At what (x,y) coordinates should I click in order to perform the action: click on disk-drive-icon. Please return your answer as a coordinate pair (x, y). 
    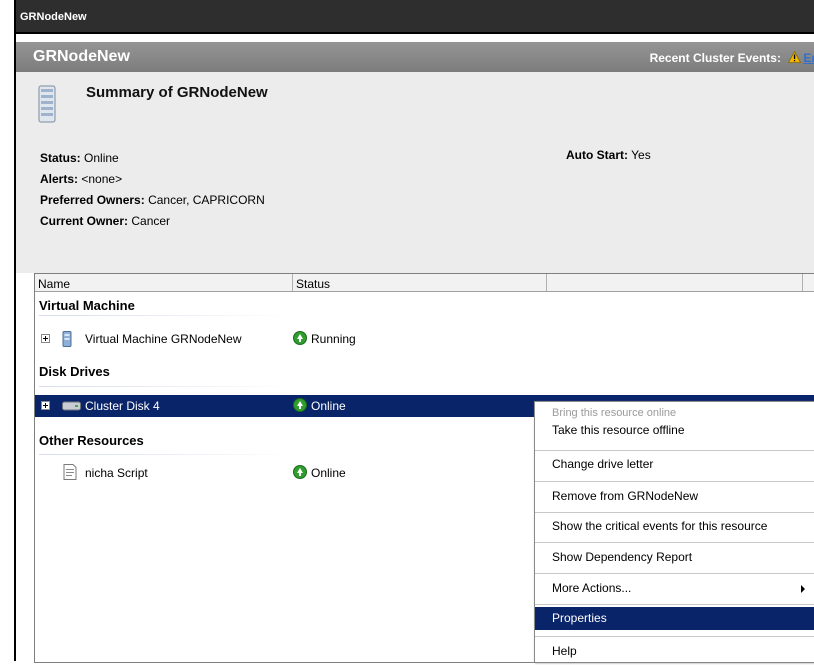
    Looking at the image, I should click on (71, 406).